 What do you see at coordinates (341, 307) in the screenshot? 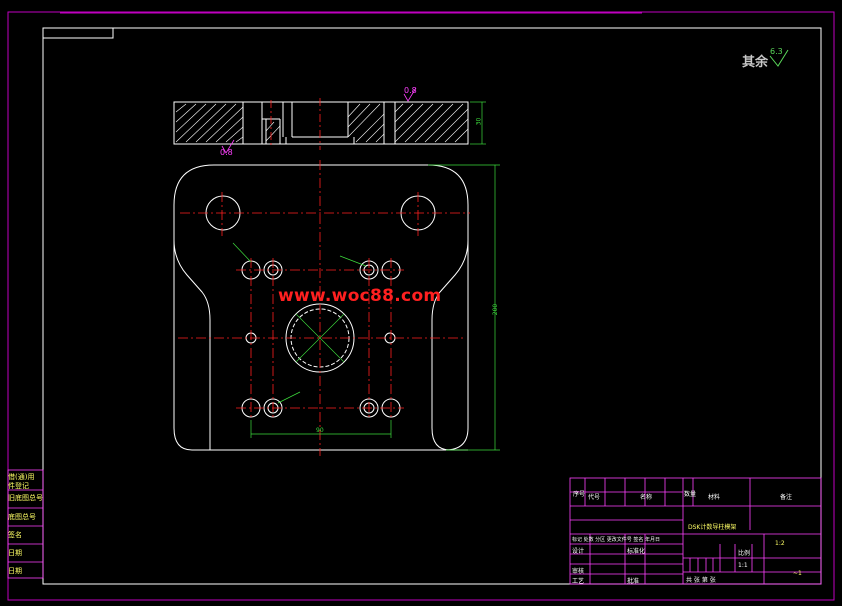
I see `plate-outline` at bounding box center [341, 307].